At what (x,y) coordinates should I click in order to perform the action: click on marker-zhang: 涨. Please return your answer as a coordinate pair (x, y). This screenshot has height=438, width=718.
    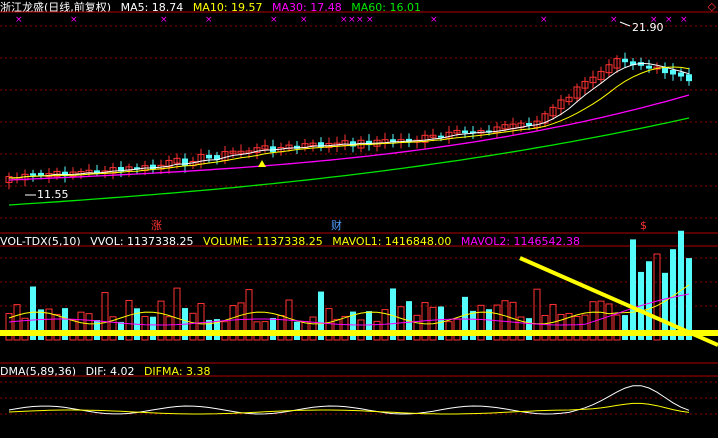
    Looking at the image, I should click on (156, 225).